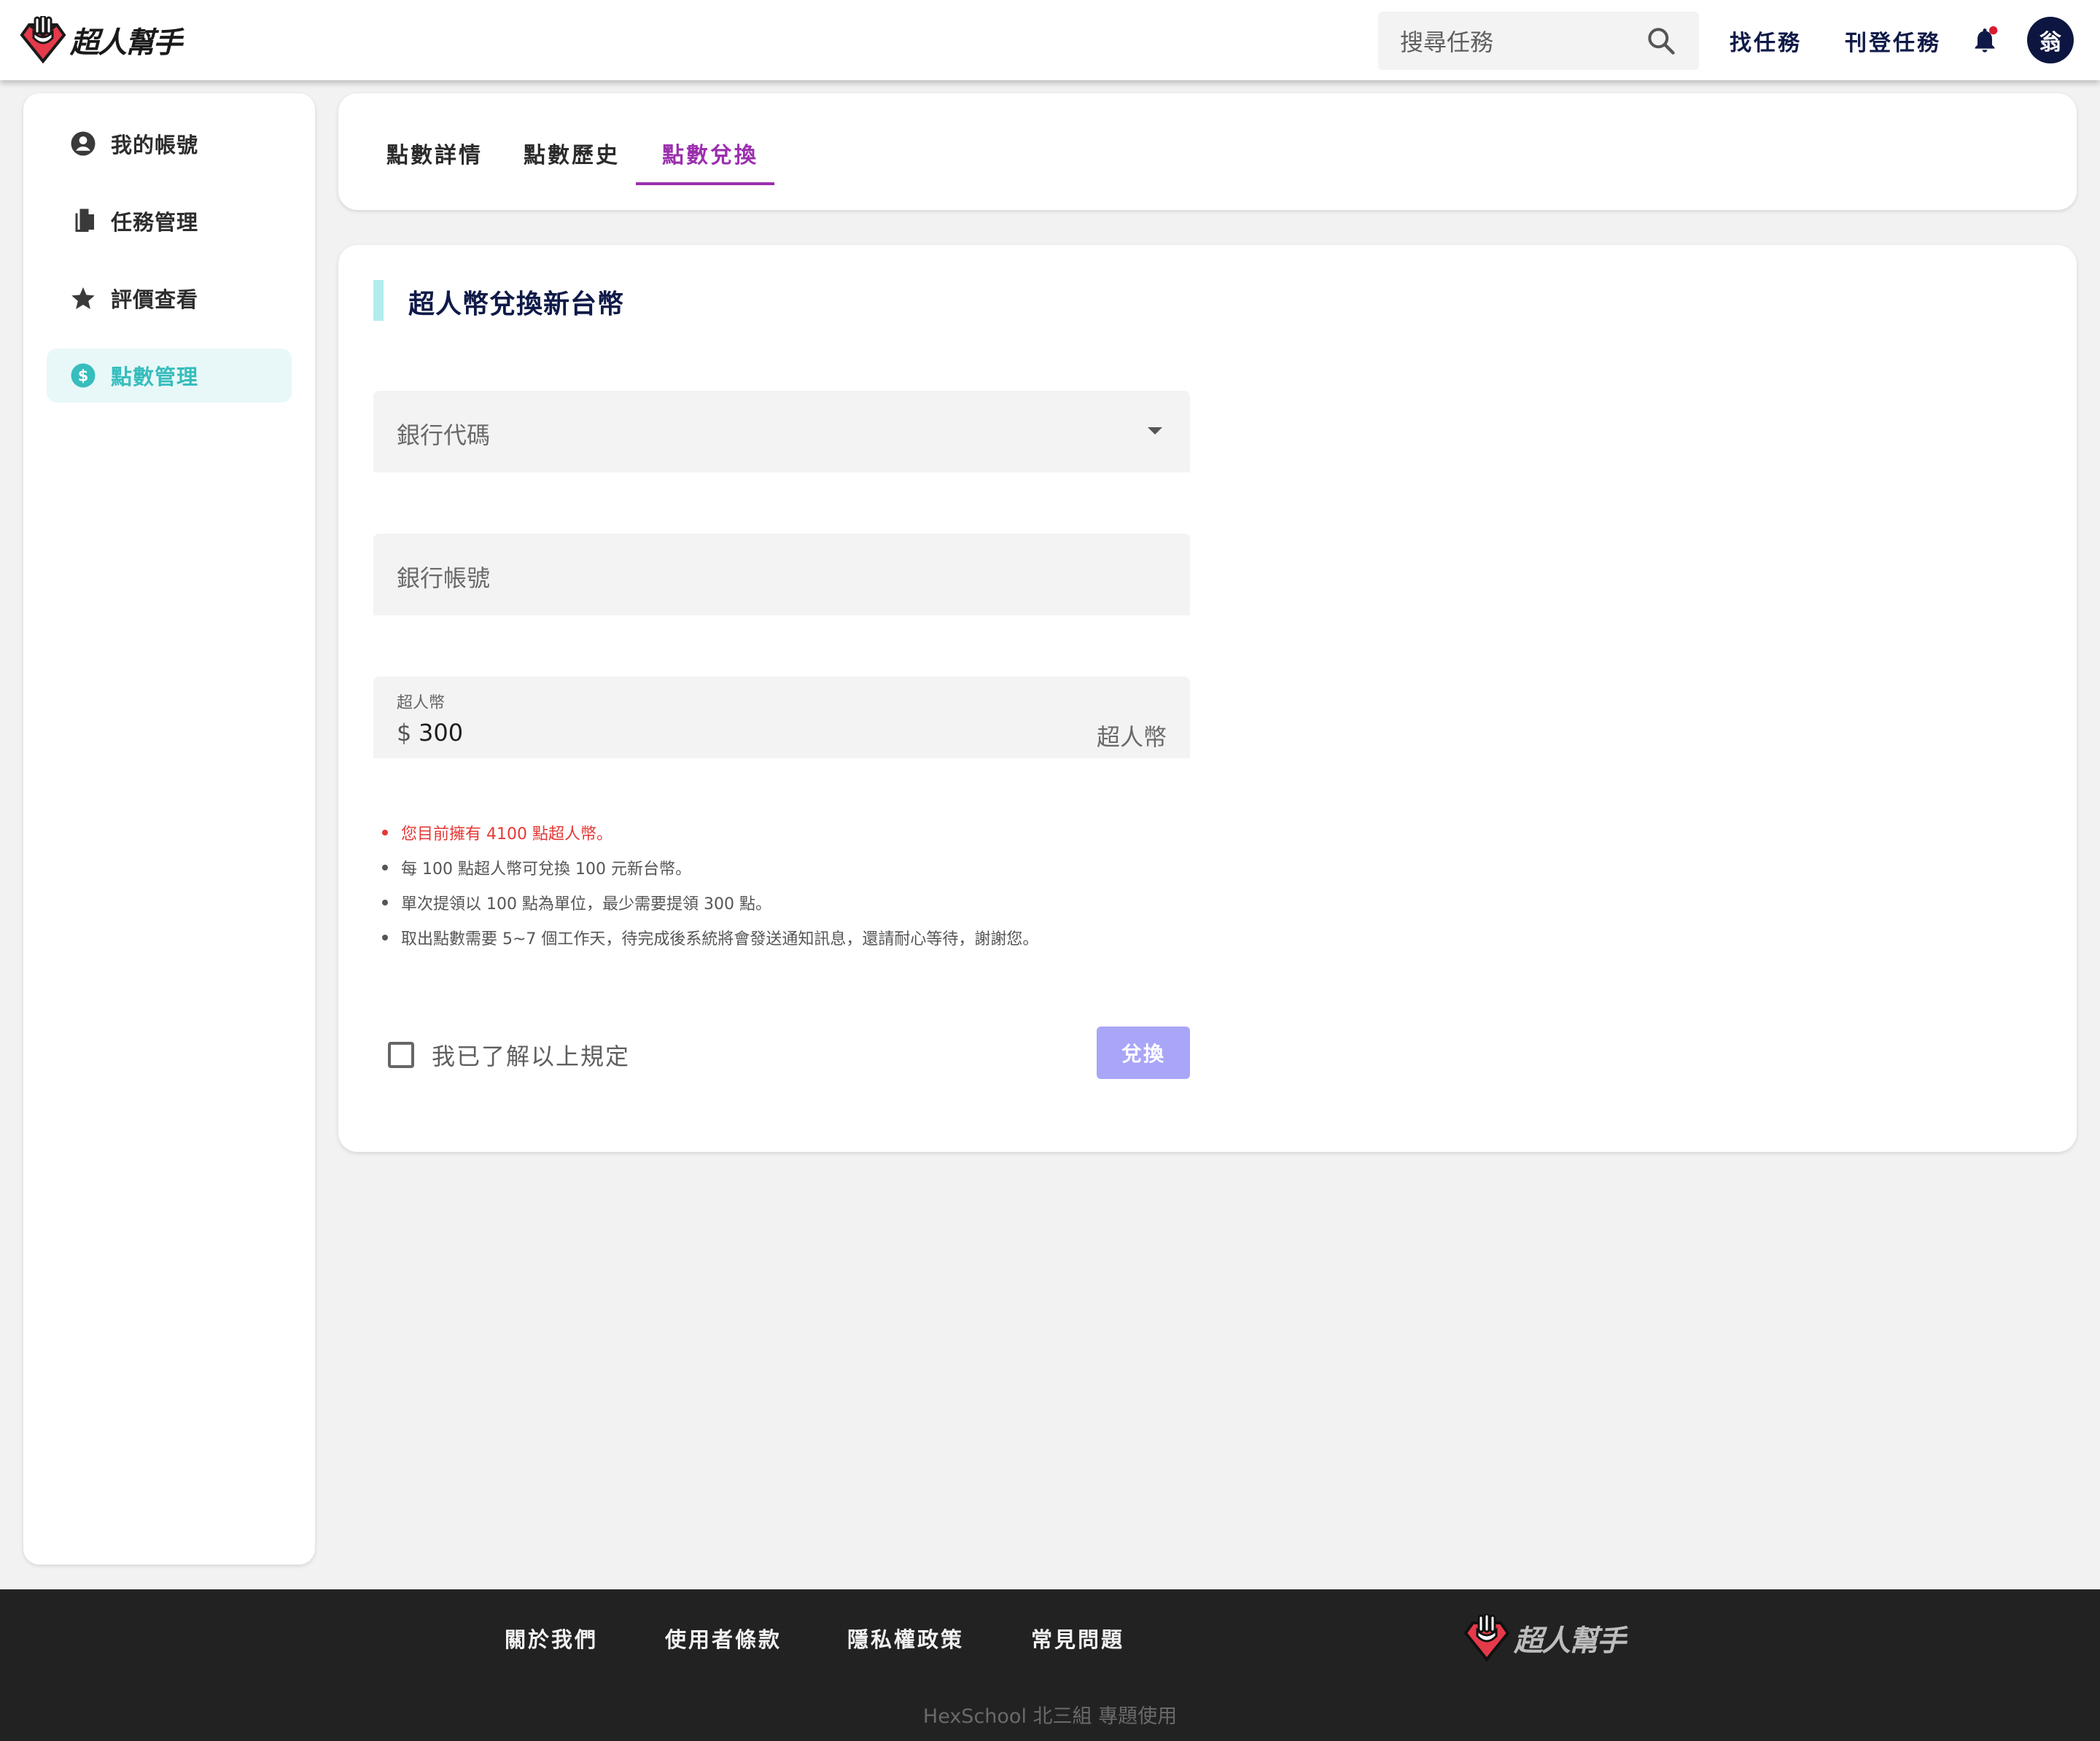  Describe the element at coordinates (1522, 41) in the screenshot. I see `search-input: 搜尋任務` at that location.